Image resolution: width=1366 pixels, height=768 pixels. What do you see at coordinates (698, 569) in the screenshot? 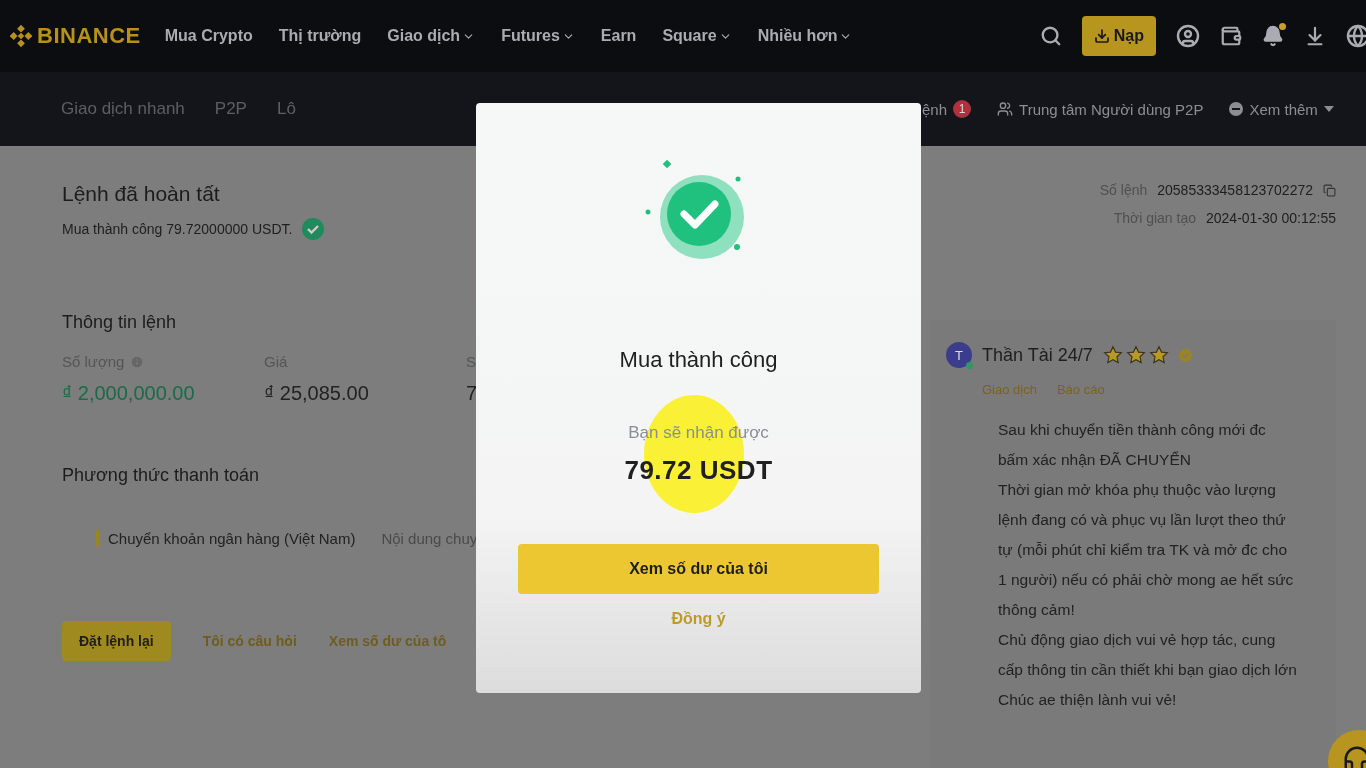
I see `view-balance-button: Xem số dư của tôi` at bounding box center [698, 569].